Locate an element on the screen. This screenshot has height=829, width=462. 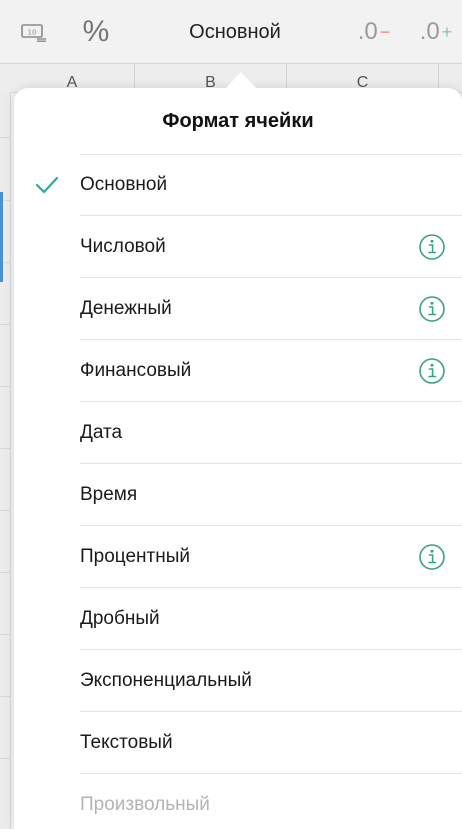
format-item-label: Процентный is located at coordinates (135, 556).